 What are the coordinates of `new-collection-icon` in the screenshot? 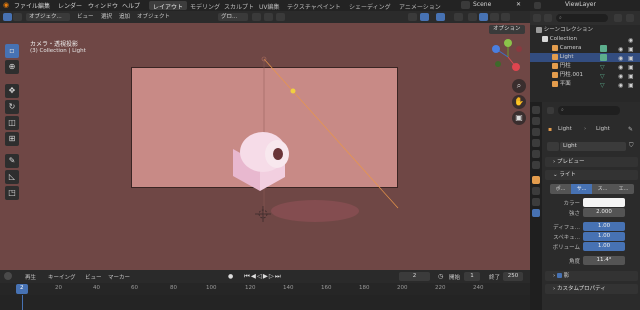 It's located at (630, 18).